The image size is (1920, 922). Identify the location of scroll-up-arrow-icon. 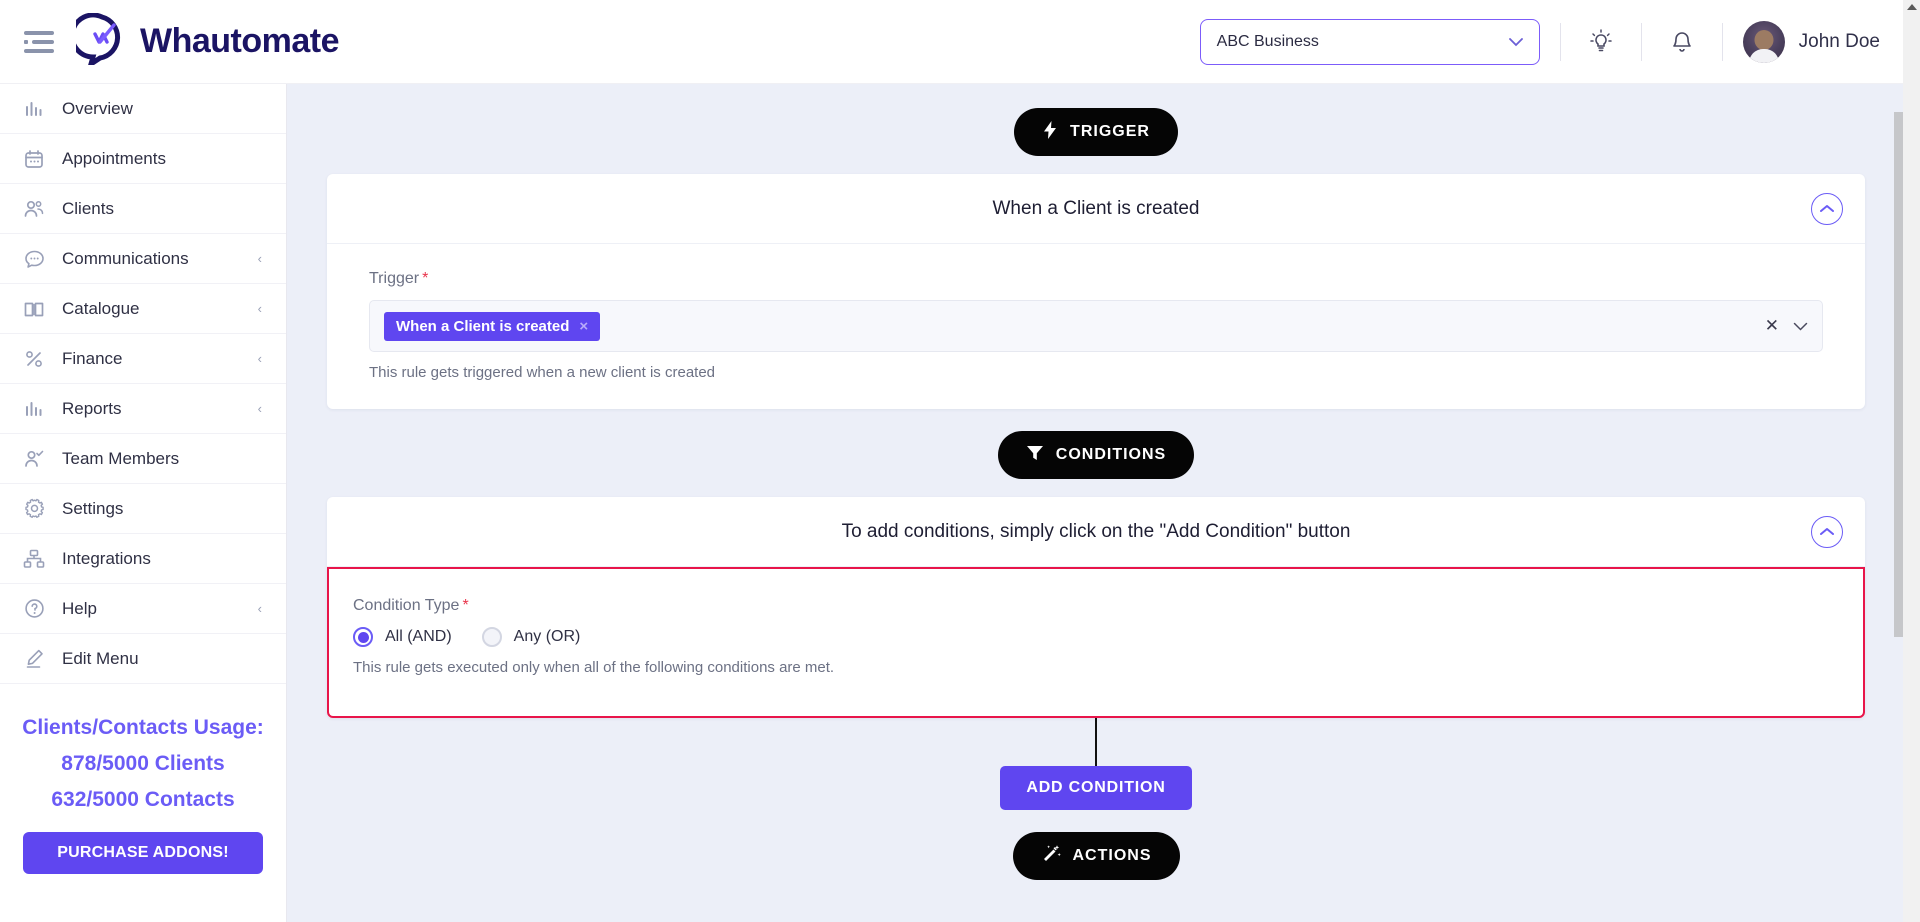
(1912, 7).